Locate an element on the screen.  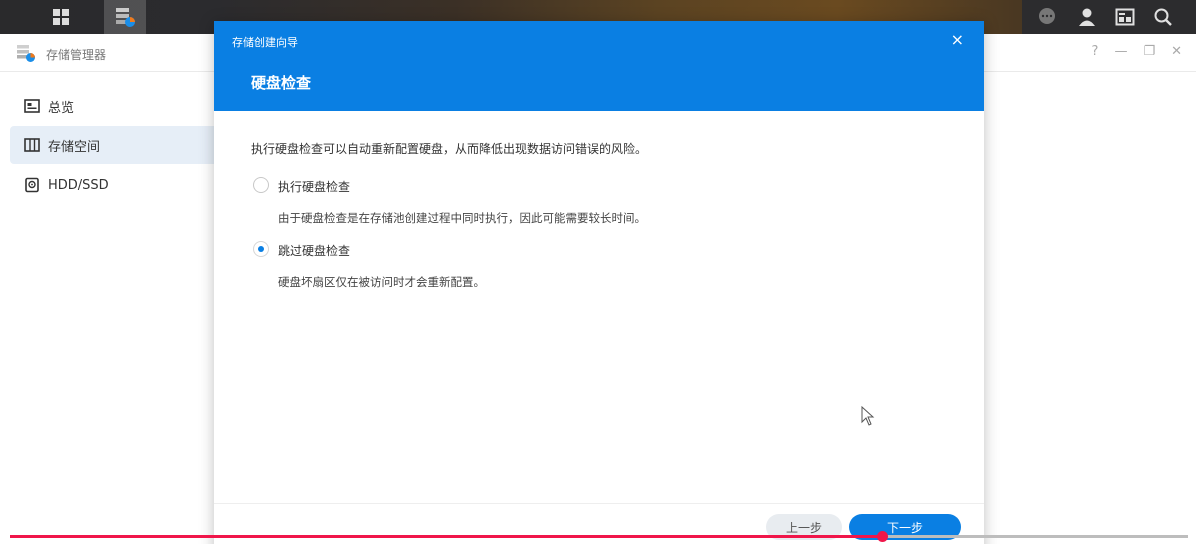
dialog-caption: 存储创建向导 is located at coordinates (265, 42).